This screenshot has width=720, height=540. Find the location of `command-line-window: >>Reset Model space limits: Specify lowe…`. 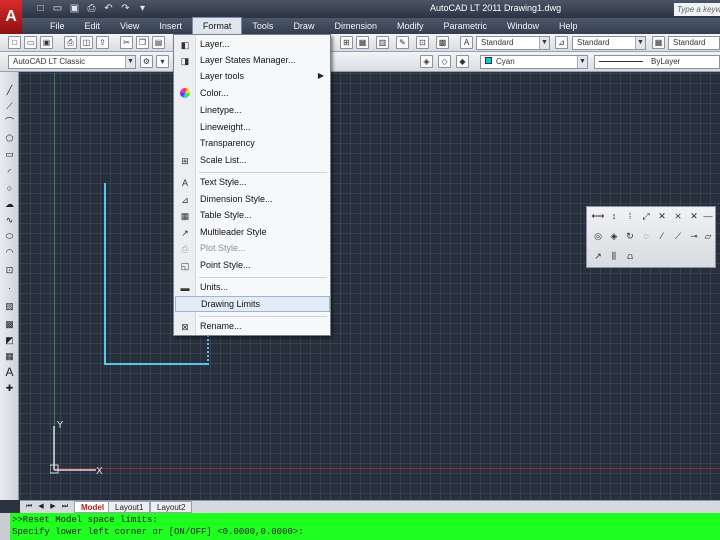

command-line-window: >>Reset Model space limits: Specify lowe… is located at coordinates (360, 526).